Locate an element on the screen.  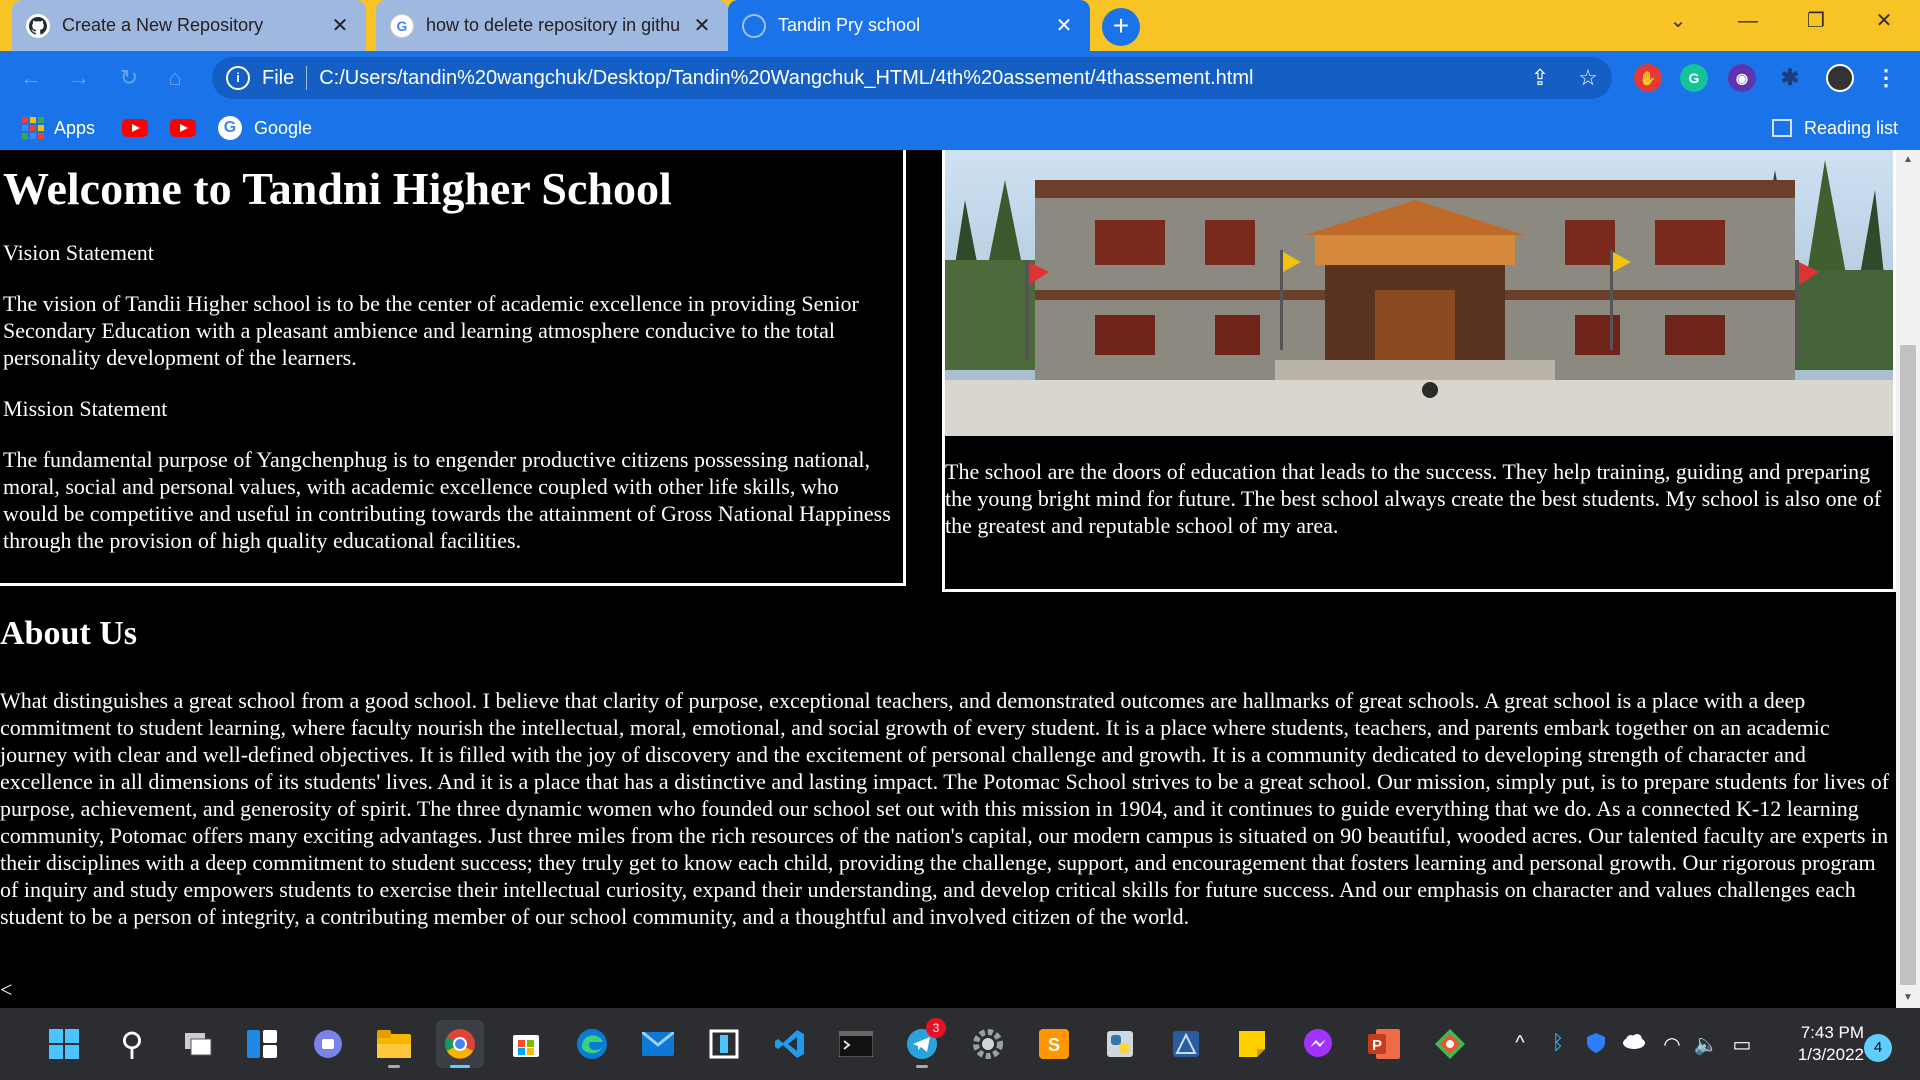
tab-search-icon: ⌄ is located at coordinates (1678, 21).